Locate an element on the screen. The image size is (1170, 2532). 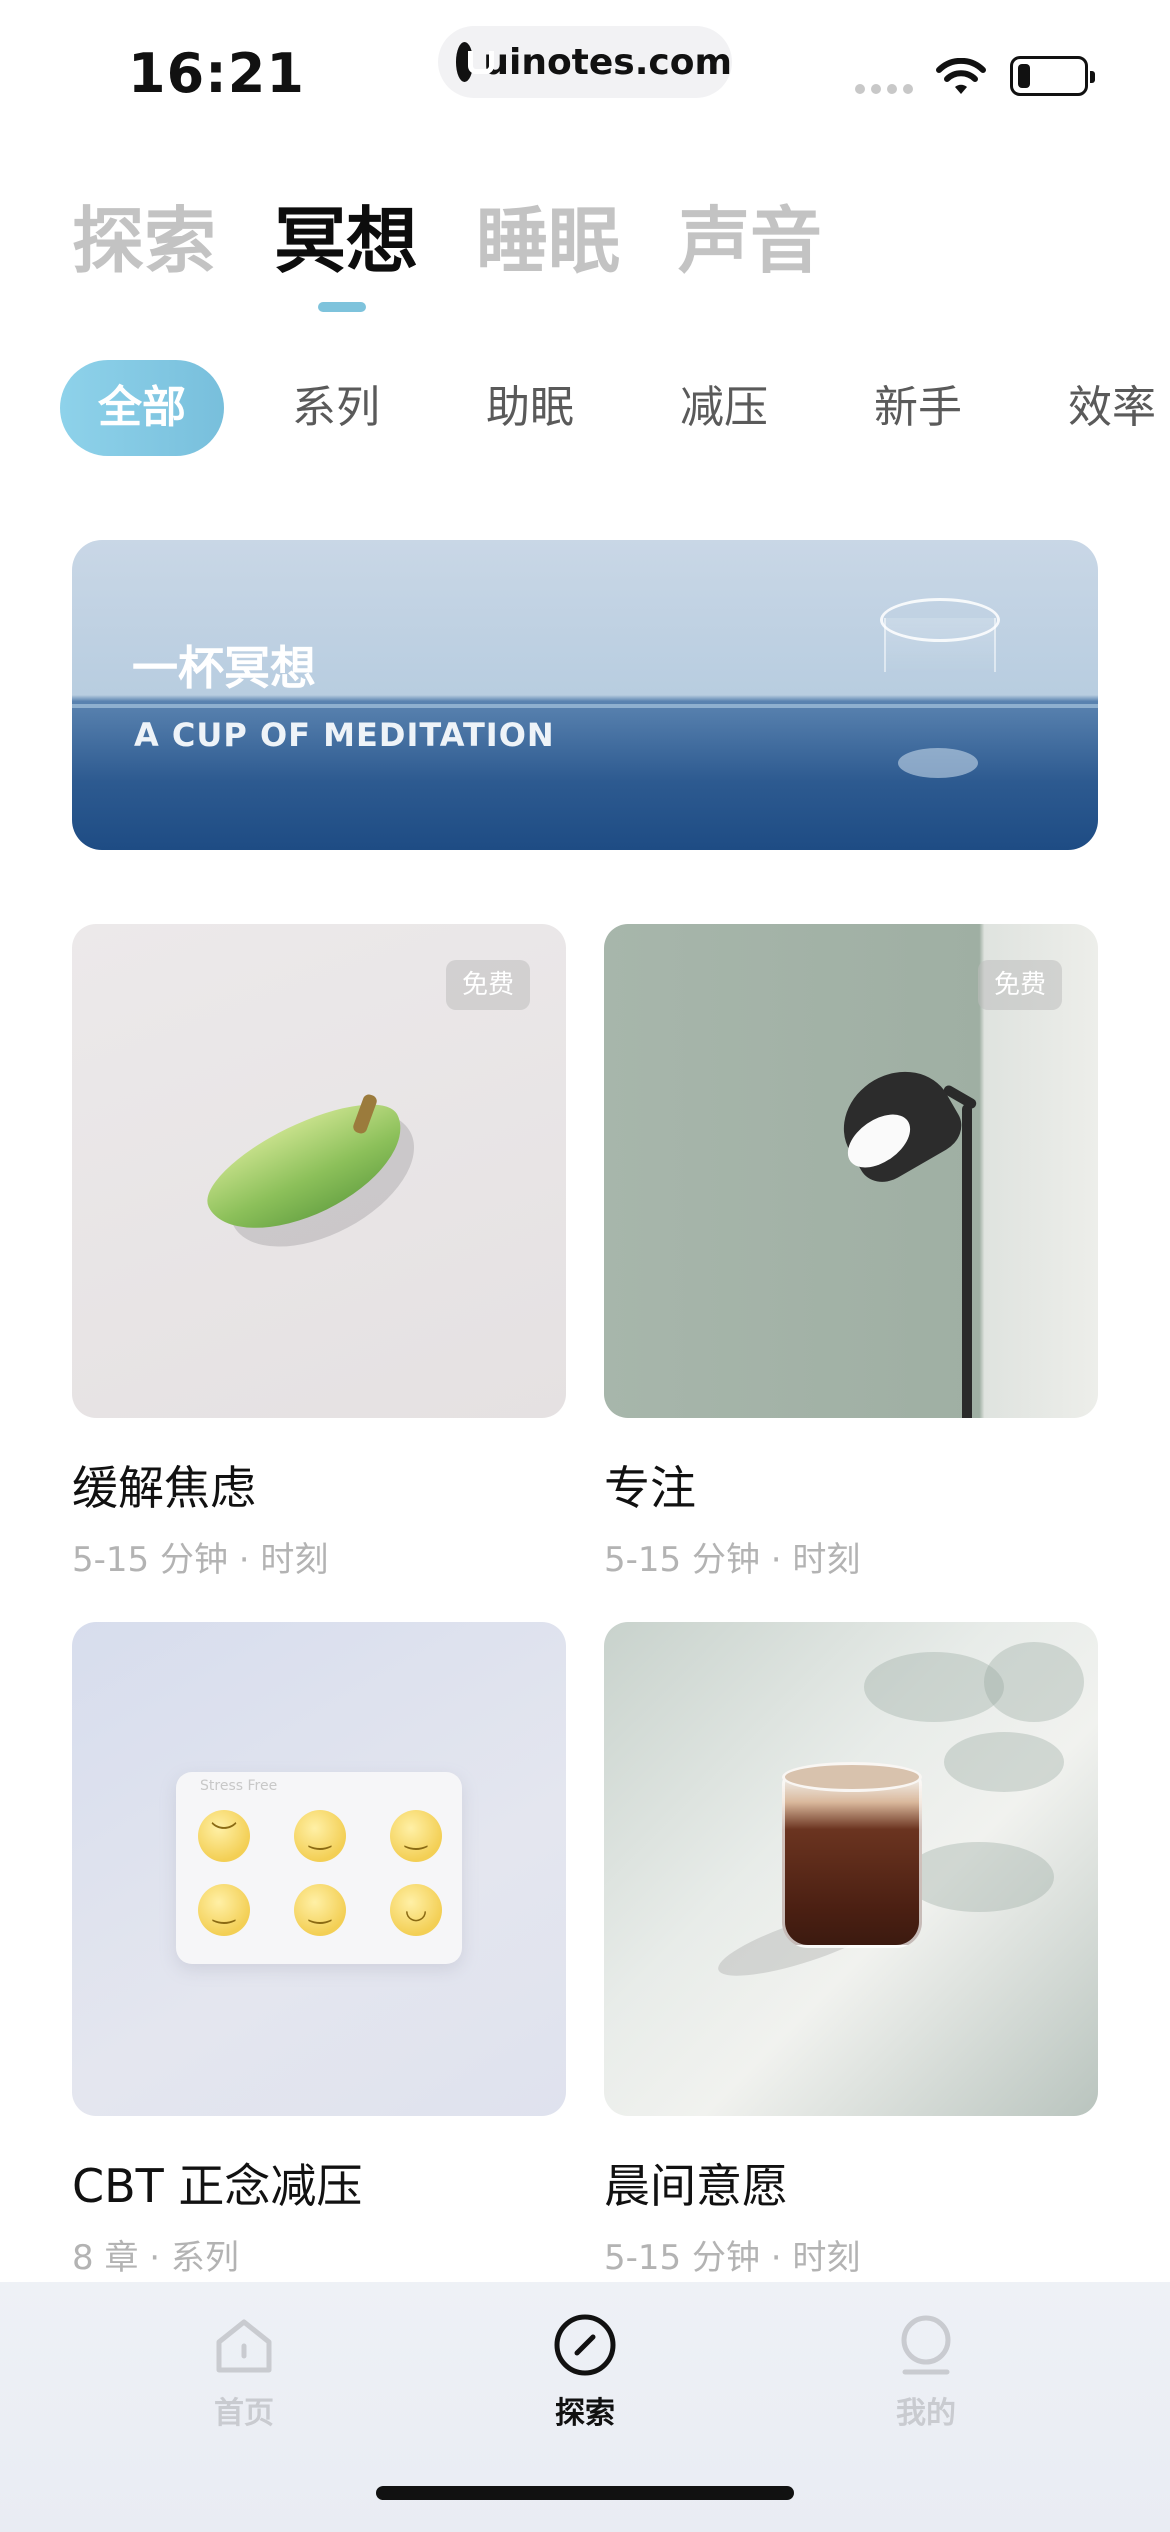
nav-explore-label: 探索 is located at coordinates (585, 2413).